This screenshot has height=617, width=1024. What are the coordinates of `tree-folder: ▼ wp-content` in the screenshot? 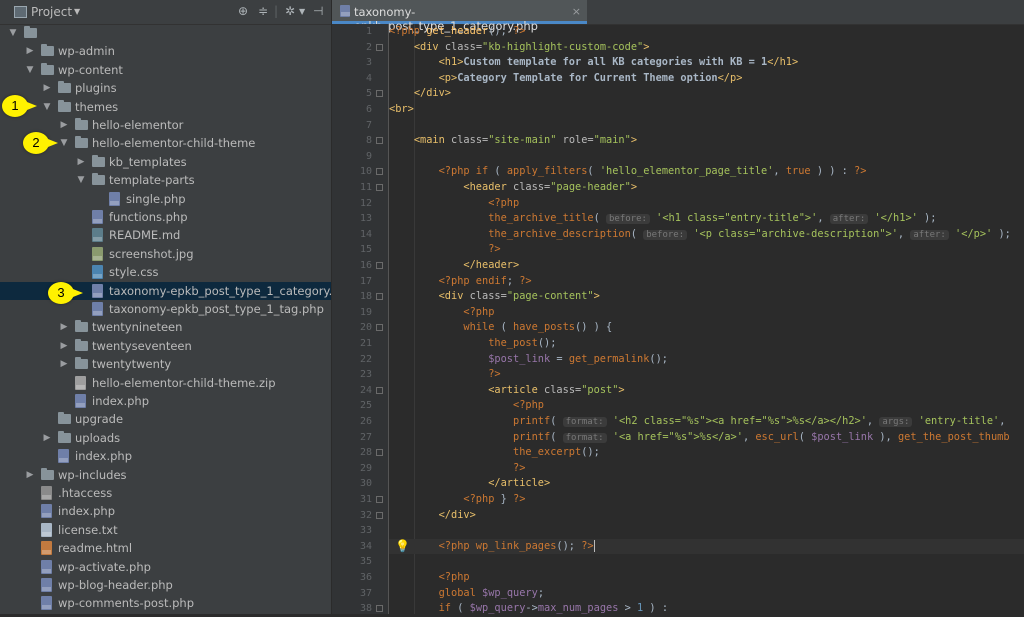 It's located at (165, 70).